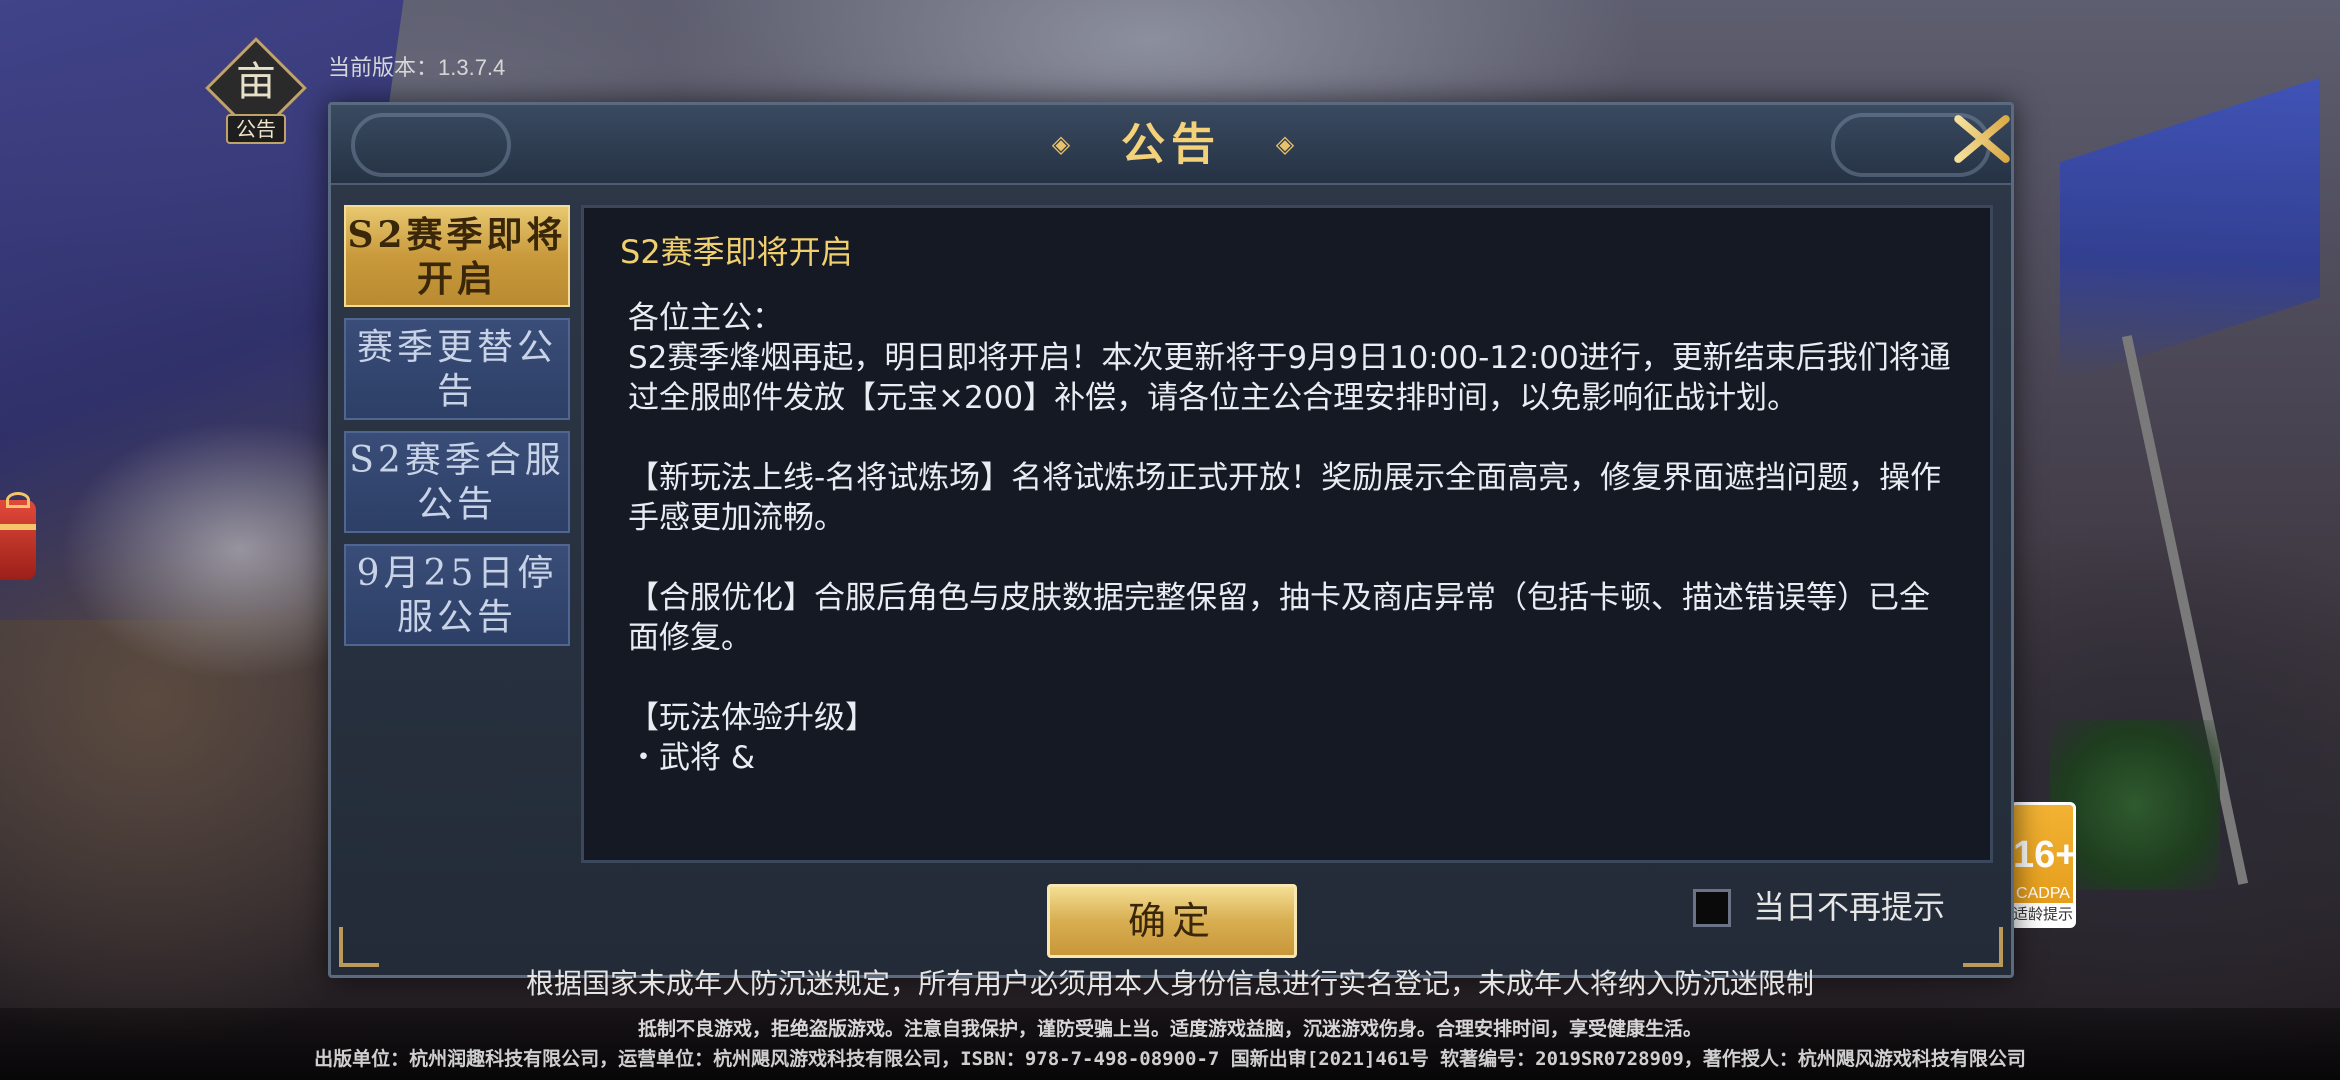  What do you see at coordinates (2045, 855) in the screenshot?
I see `age-rating-number: 16+` at bounding box center [2045, 855].